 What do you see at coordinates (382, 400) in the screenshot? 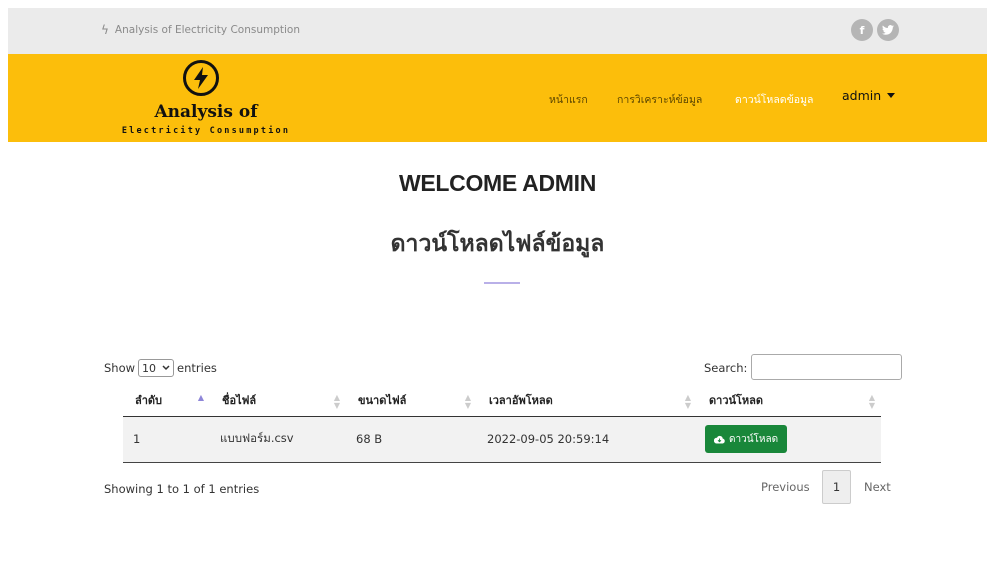
I see `column-header-label: ขนาดไฟล์` at bounding box center [382, 400].